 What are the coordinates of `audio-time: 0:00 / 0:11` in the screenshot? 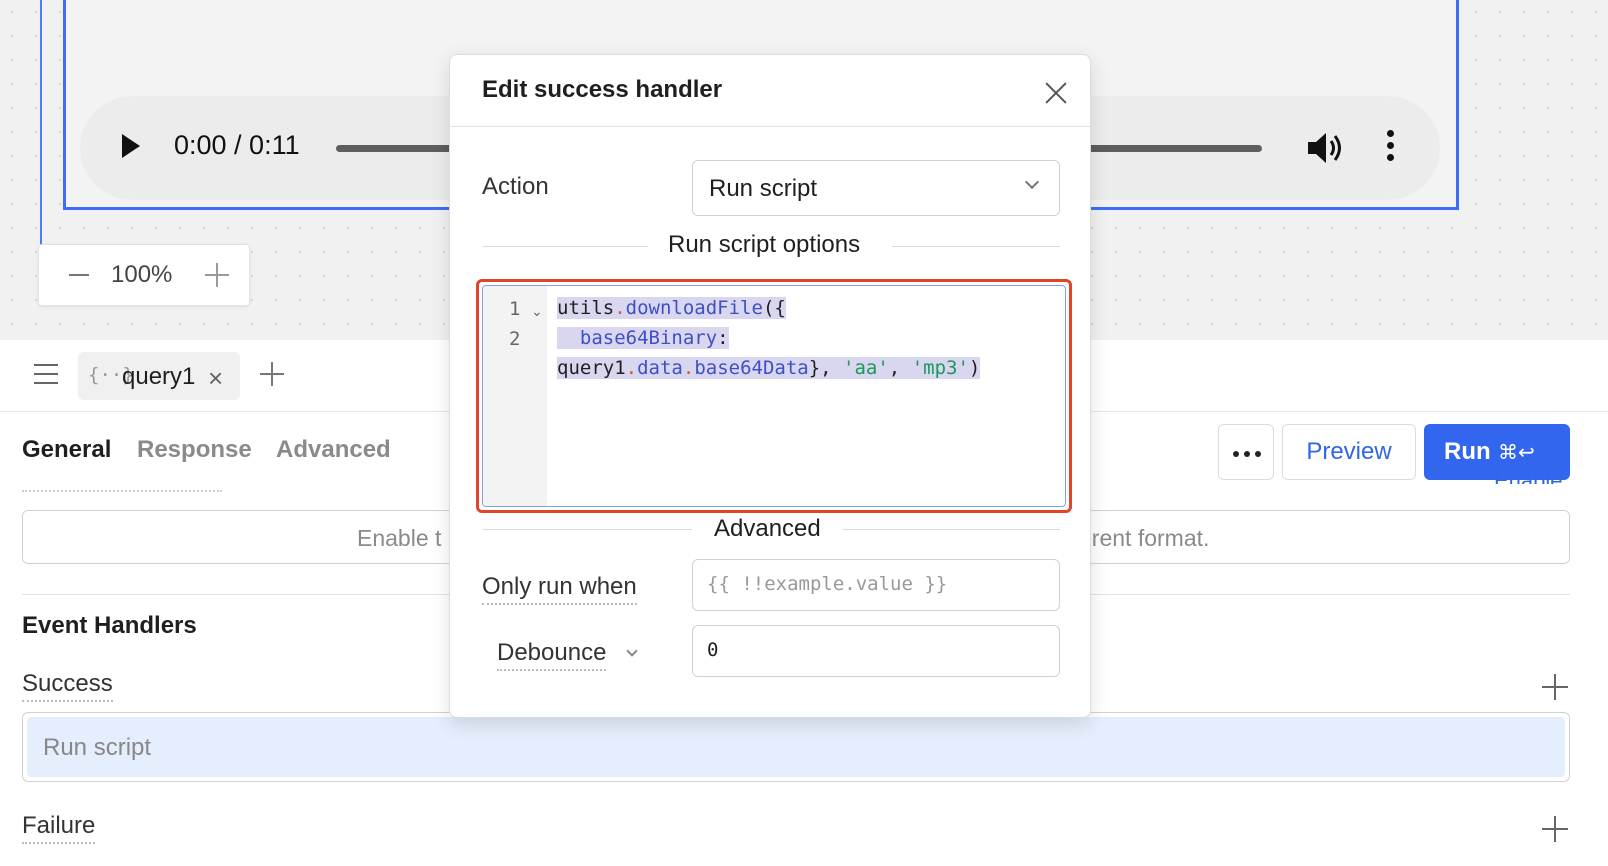 It's located at (237, 145).